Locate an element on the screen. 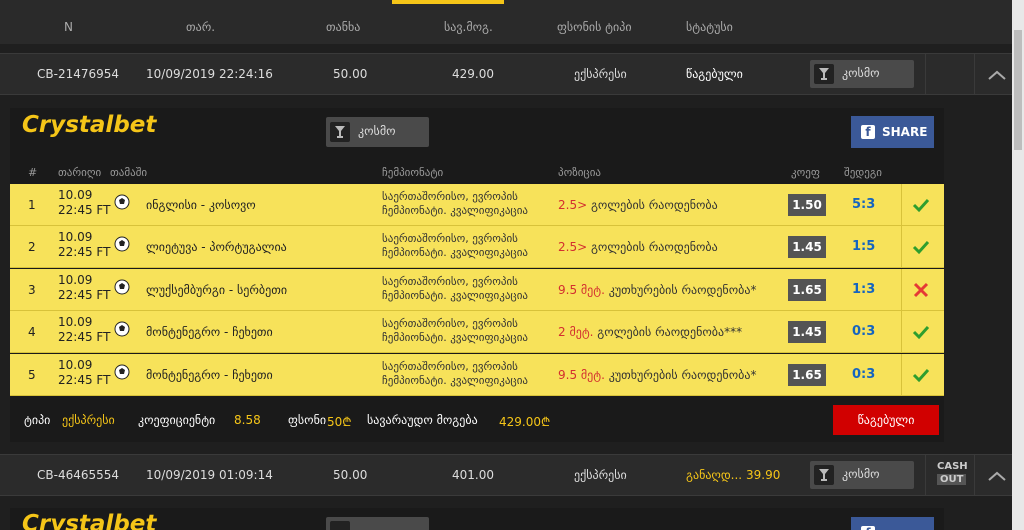 This screenshot has height=530, width=1024. summary-type-label: ტიპი is located at coordinates (37, 420).